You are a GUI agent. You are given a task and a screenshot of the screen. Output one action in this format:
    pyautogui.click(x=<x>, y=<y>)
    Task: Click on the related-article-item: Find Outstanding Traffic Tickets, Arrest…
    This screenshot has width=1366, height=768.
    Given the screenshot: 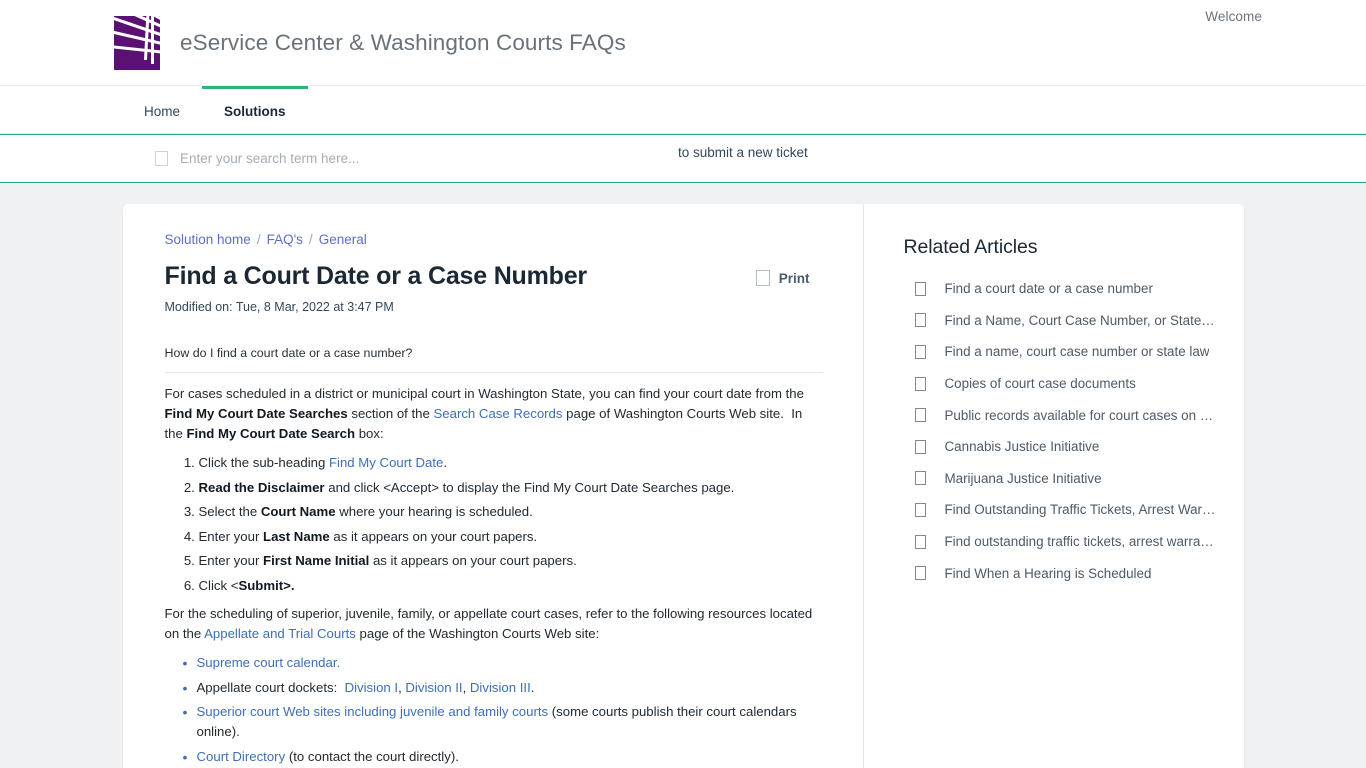 What is the action you would take?
    pyautogui.click(x=1064, y=510)
    